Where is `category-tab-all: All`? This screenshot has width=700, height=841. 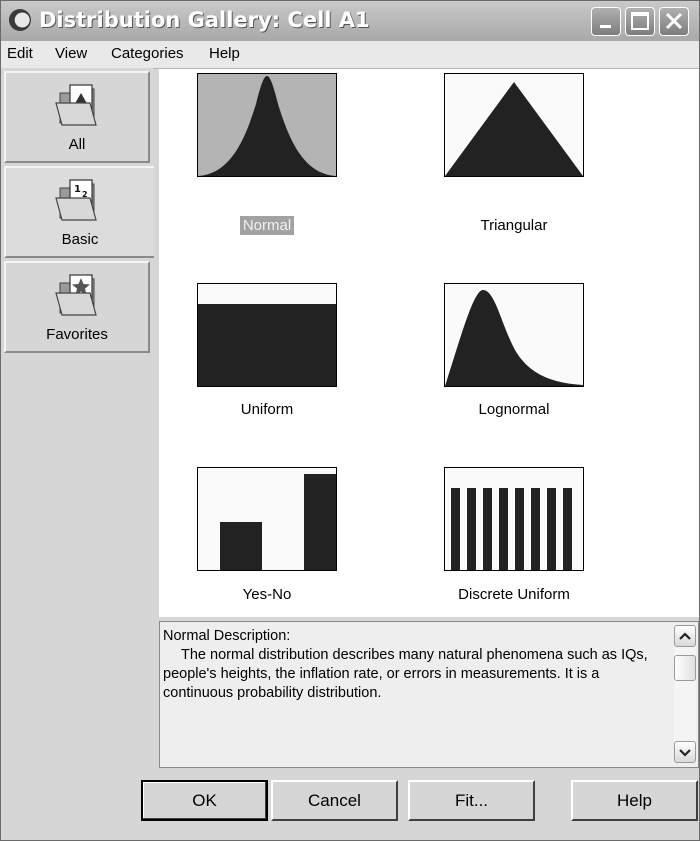
category-tab-all: All is located at coordinates (77, 117).